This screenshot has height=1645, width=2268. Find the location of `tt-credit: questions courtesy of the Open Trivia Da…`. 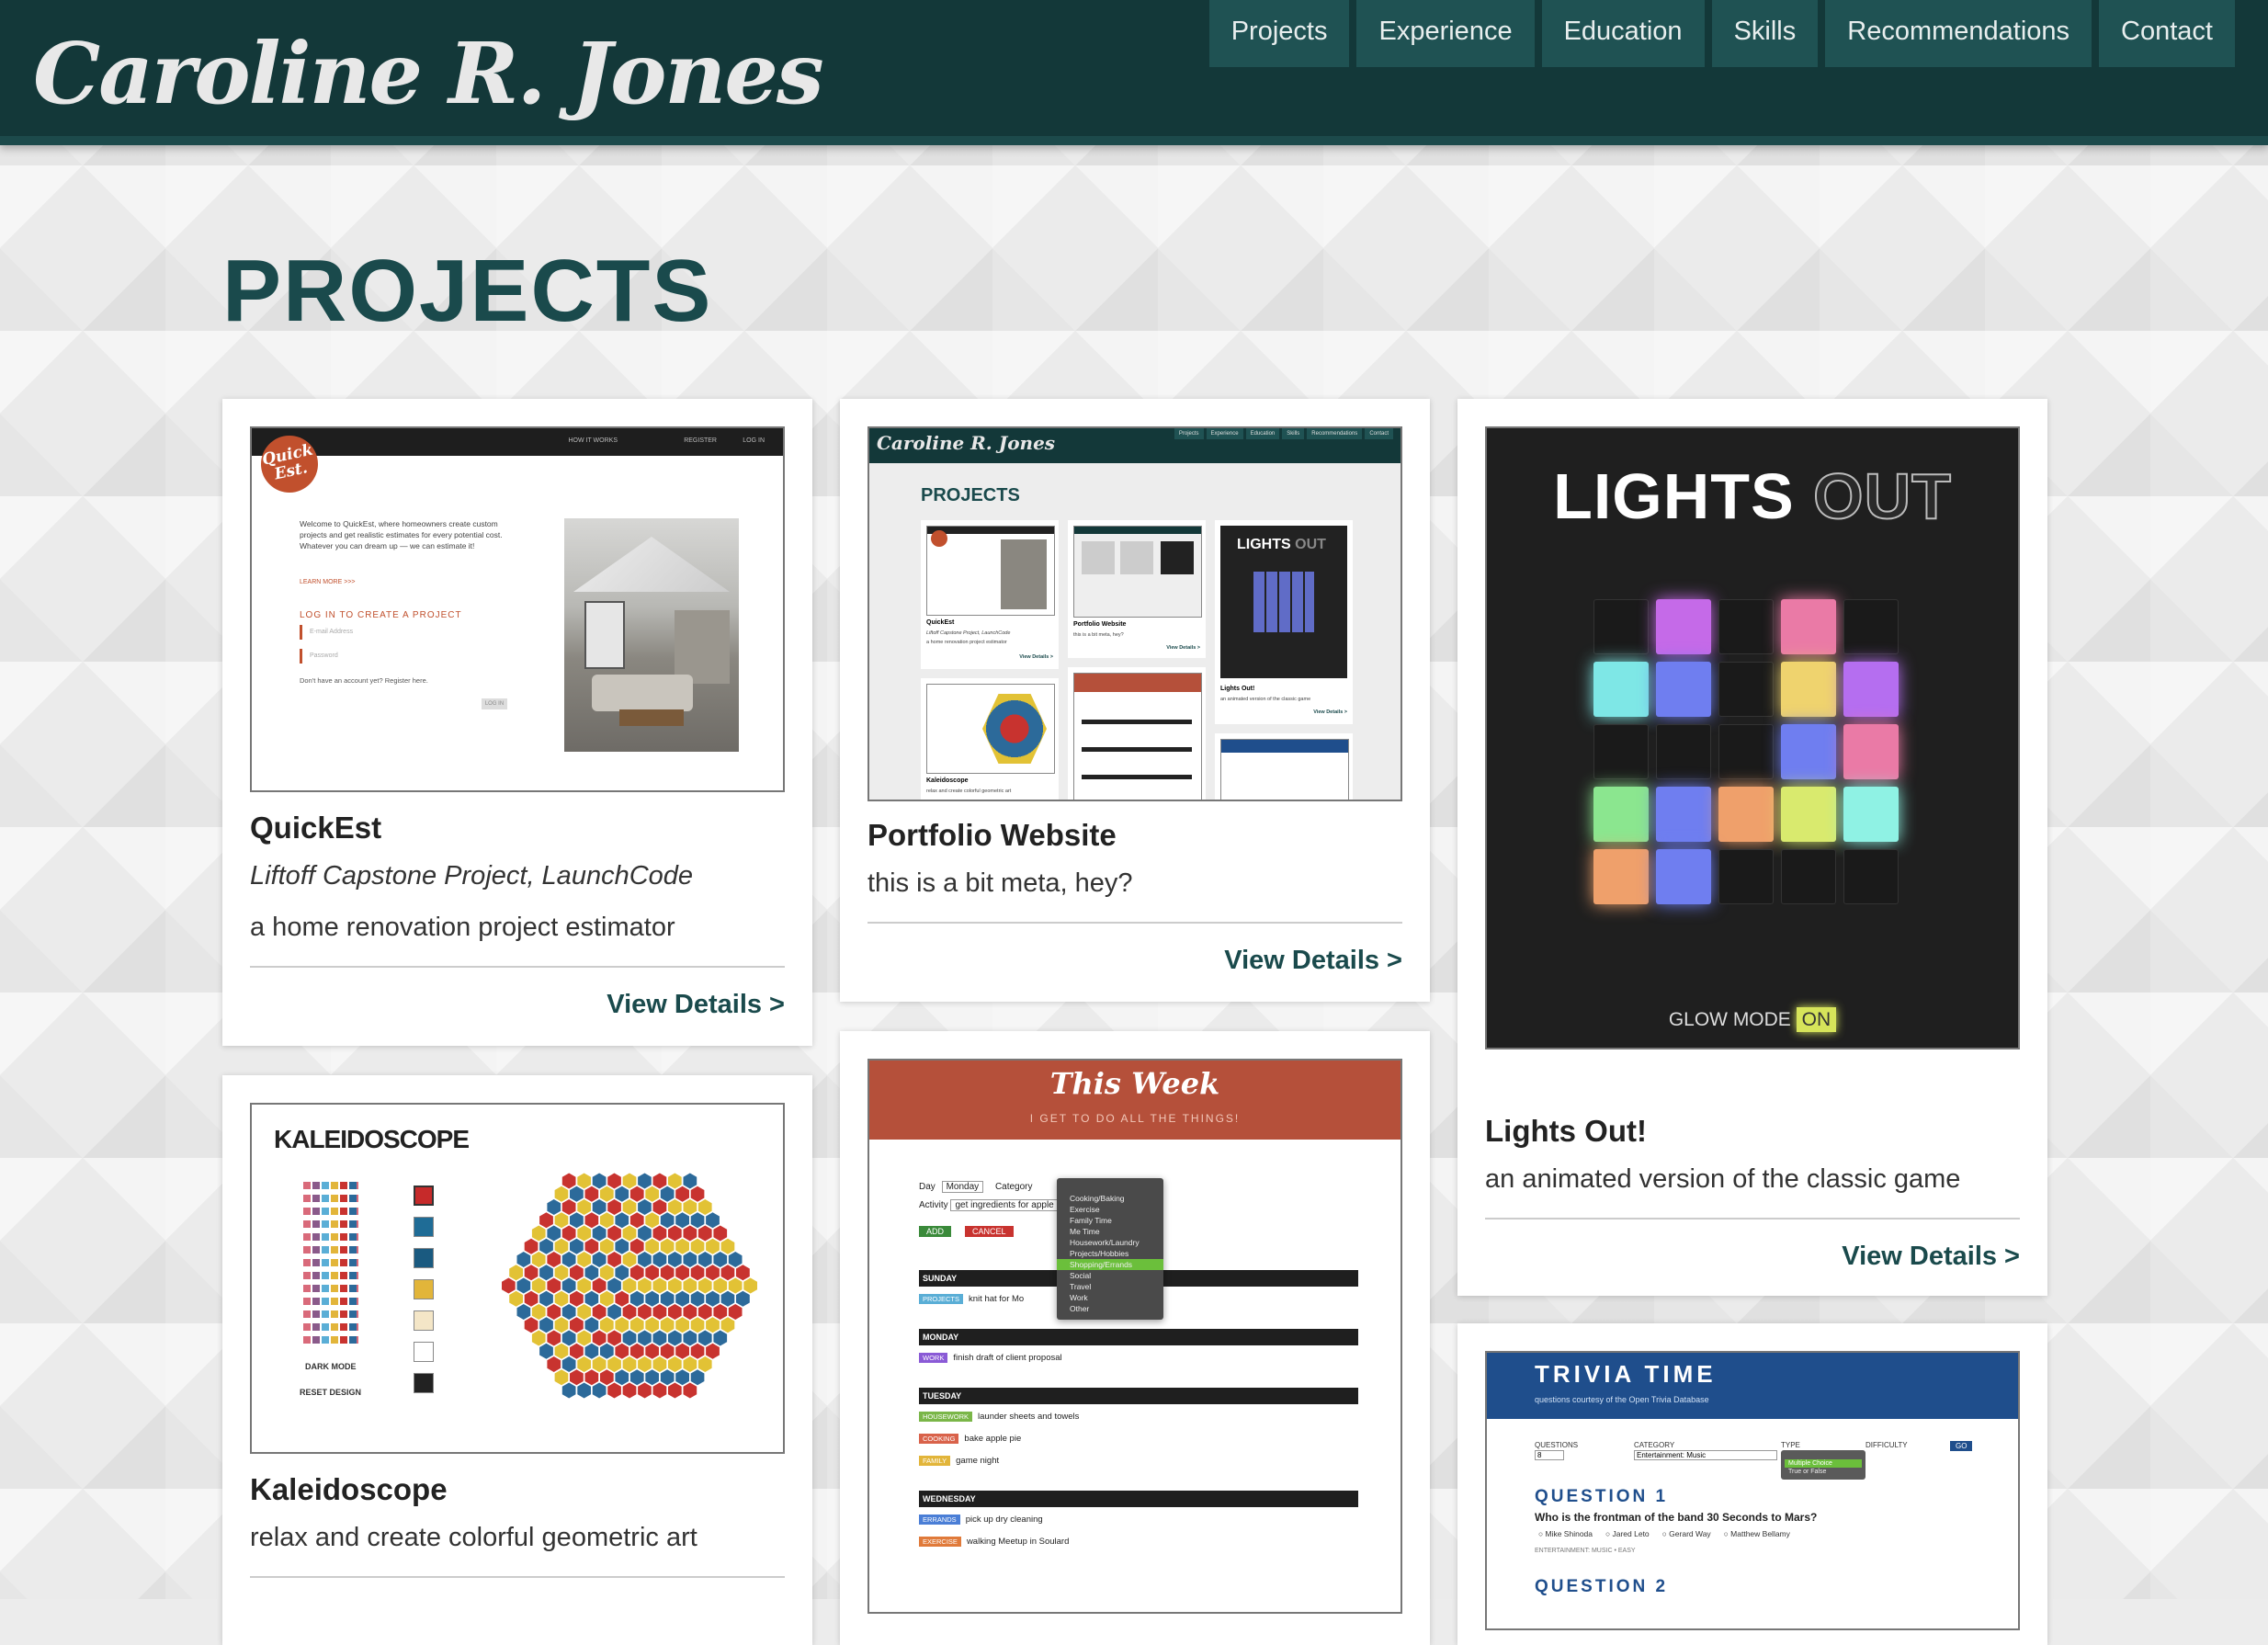

tt-credit: questions courtesy of the Open Trivia Da… is located at coordinates (1622, 1399).